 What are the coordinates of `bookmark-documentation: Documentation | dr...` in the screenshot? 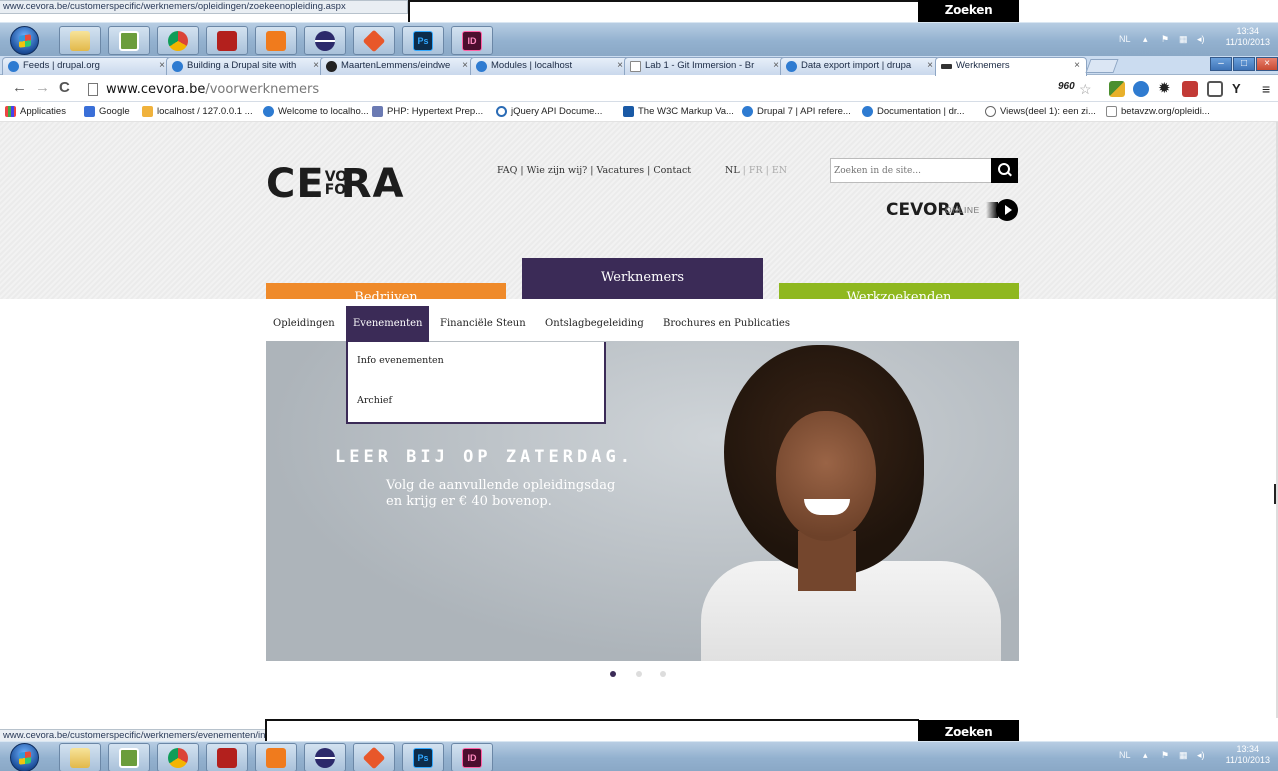 It's located at (913, 112).